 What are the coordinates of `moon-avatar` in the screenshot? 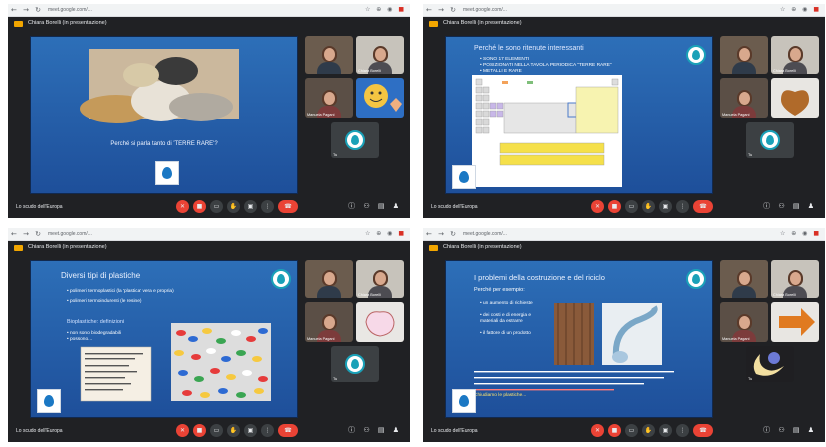 It's located at (768, 364).